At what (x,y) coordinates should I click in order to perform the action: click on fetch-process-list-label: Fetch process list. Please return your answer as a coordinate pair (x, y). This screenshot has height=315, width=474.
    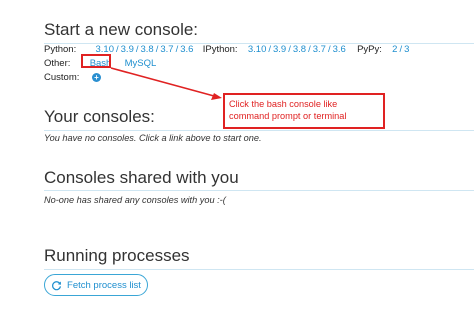
    Looking at the image, I should click on (104, 285).